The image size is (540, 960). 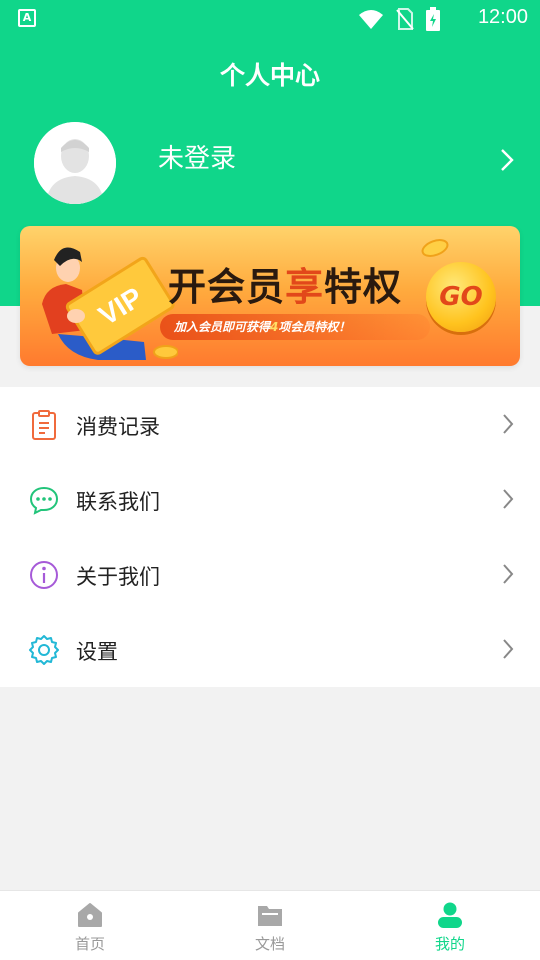 What do you see at coordinates (44, 500) in the screenshot?
I see `chat-icon` at bounding box center [44, 500].